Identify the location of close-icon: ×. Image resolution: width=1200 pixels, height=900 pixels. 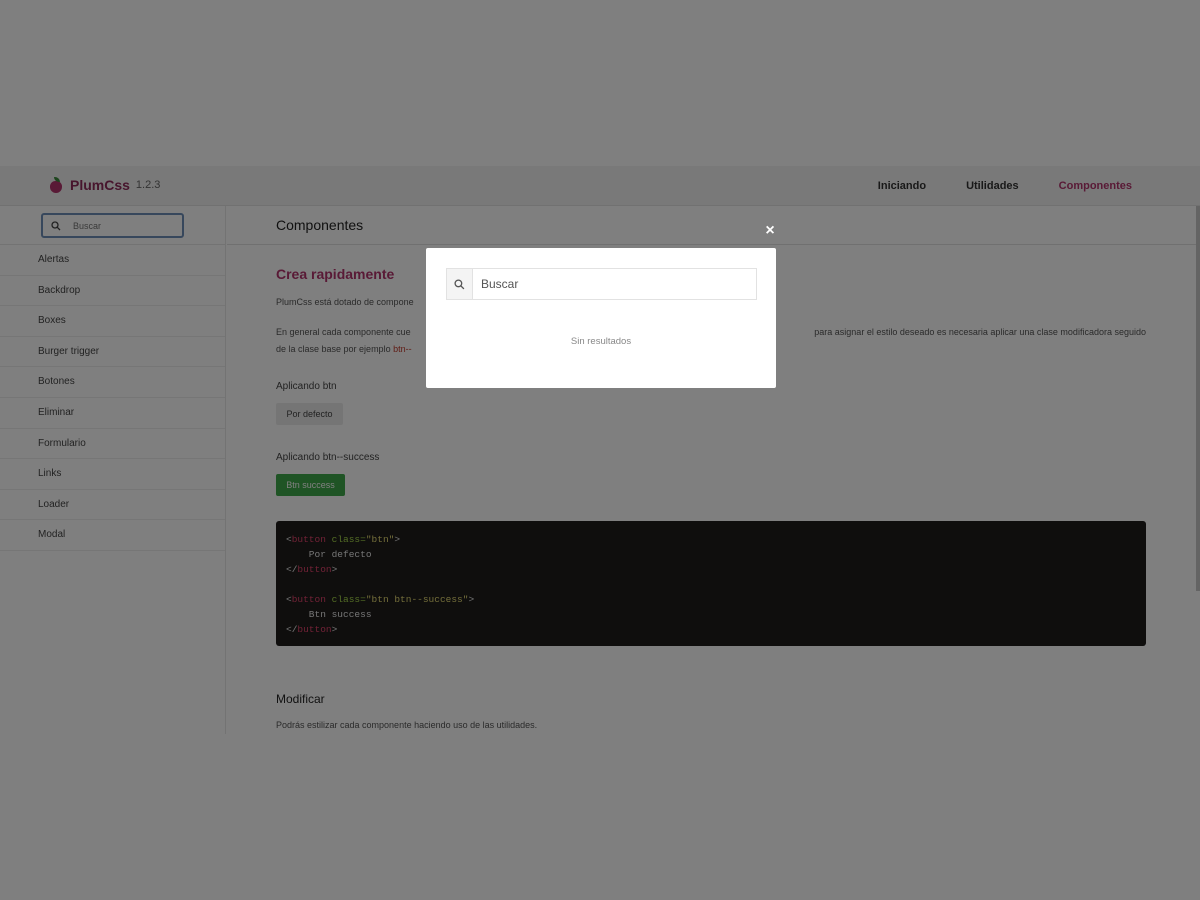
(770, 231).